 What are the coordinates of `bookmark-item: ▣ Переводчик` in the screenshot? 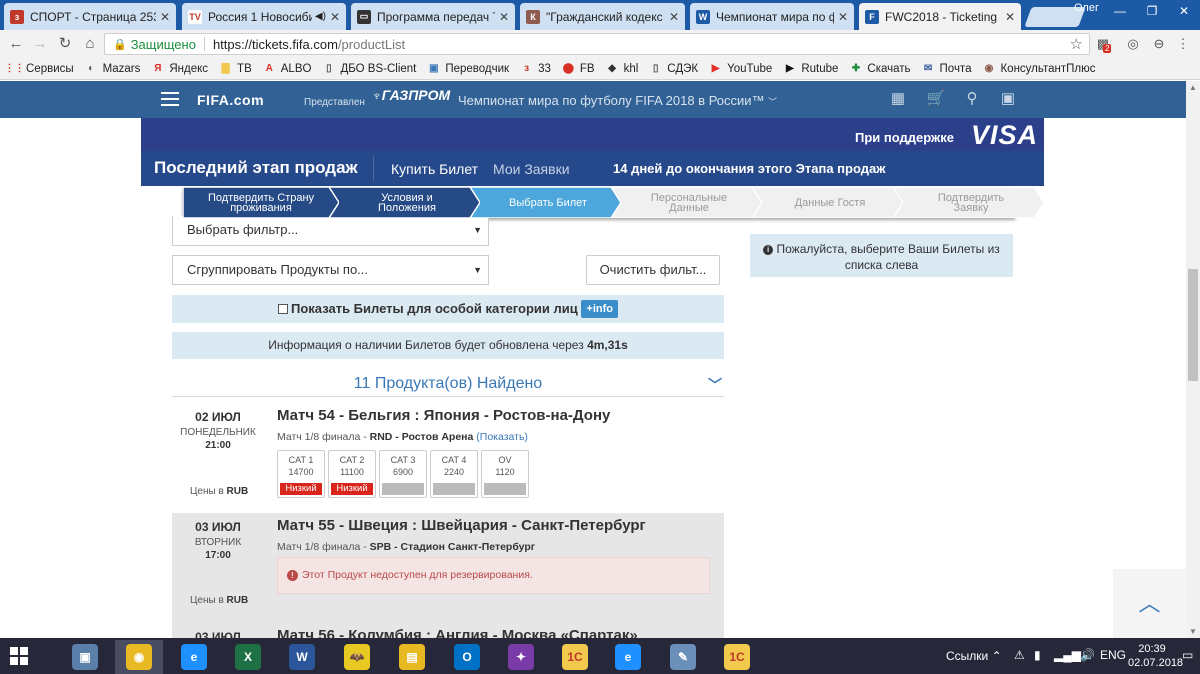 It's located at (468, 68).